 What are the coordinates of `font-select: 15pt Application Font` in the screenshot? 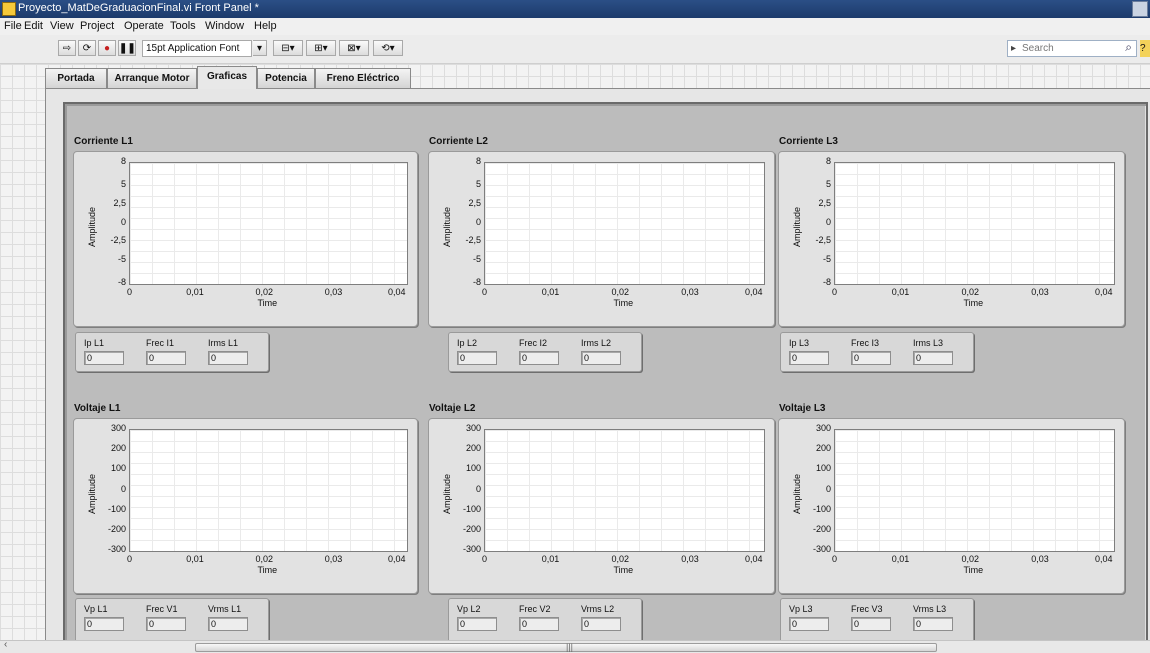 It's located at (197, 48).